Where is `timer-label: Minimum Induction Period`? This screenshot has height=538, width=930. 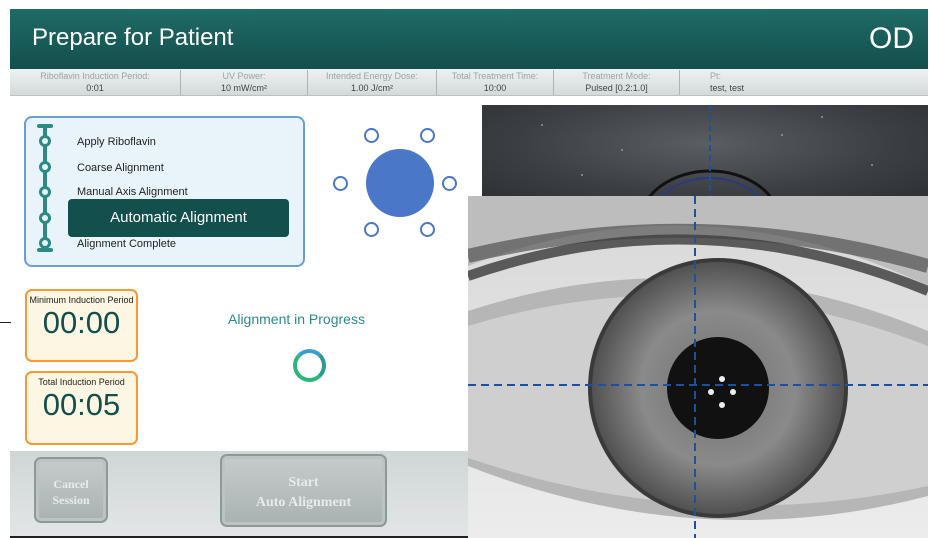 timer-label: Minimum Induction Period is located at coordinates (81, 300).